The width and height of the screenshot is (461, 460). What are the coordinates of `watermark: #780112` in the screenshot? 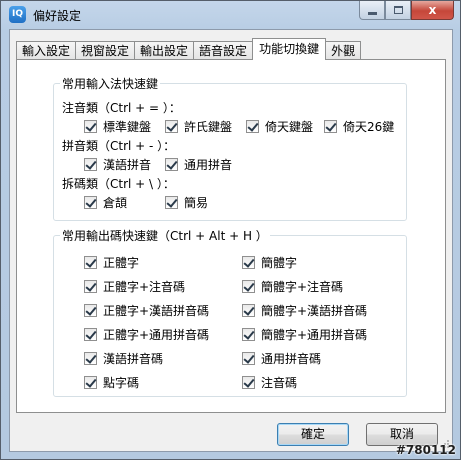 It's located at (425, 450).